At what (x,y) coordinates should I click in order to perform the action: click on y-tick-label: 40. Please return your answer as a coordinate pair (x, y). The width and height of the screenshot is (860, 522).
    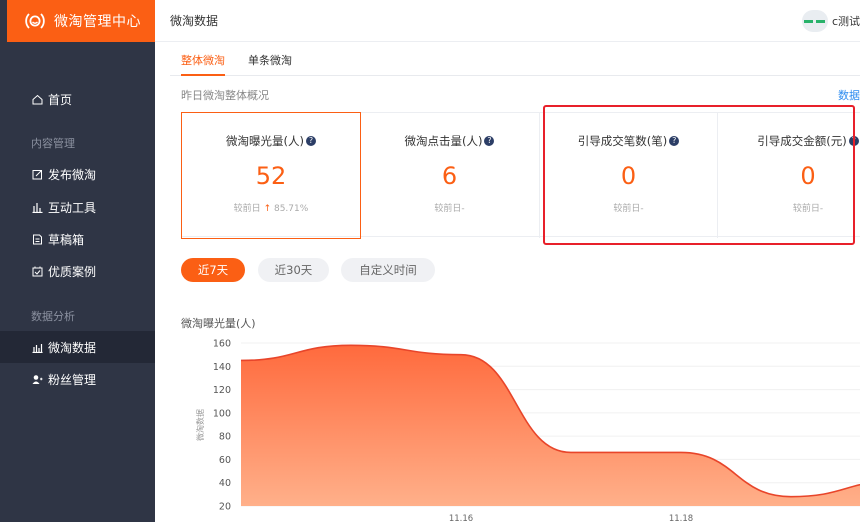
    Looking at the image, I should click on (225, 483).